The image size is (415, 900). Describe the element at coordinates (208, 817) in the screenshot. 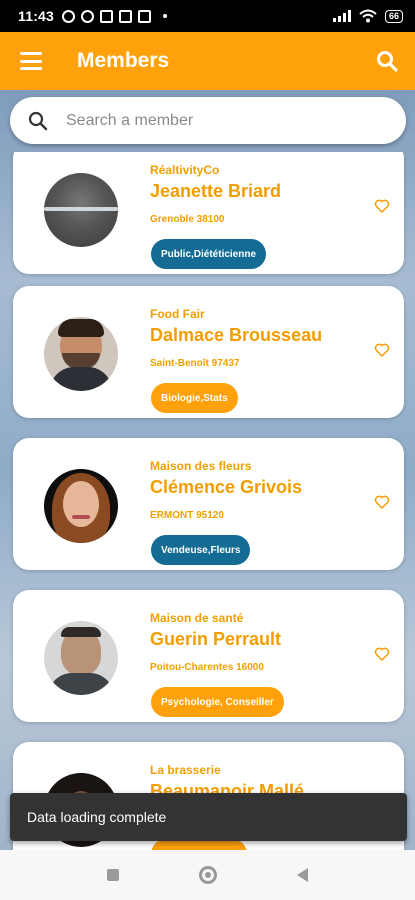

I see `snackbar: Data loading complete` at that location.